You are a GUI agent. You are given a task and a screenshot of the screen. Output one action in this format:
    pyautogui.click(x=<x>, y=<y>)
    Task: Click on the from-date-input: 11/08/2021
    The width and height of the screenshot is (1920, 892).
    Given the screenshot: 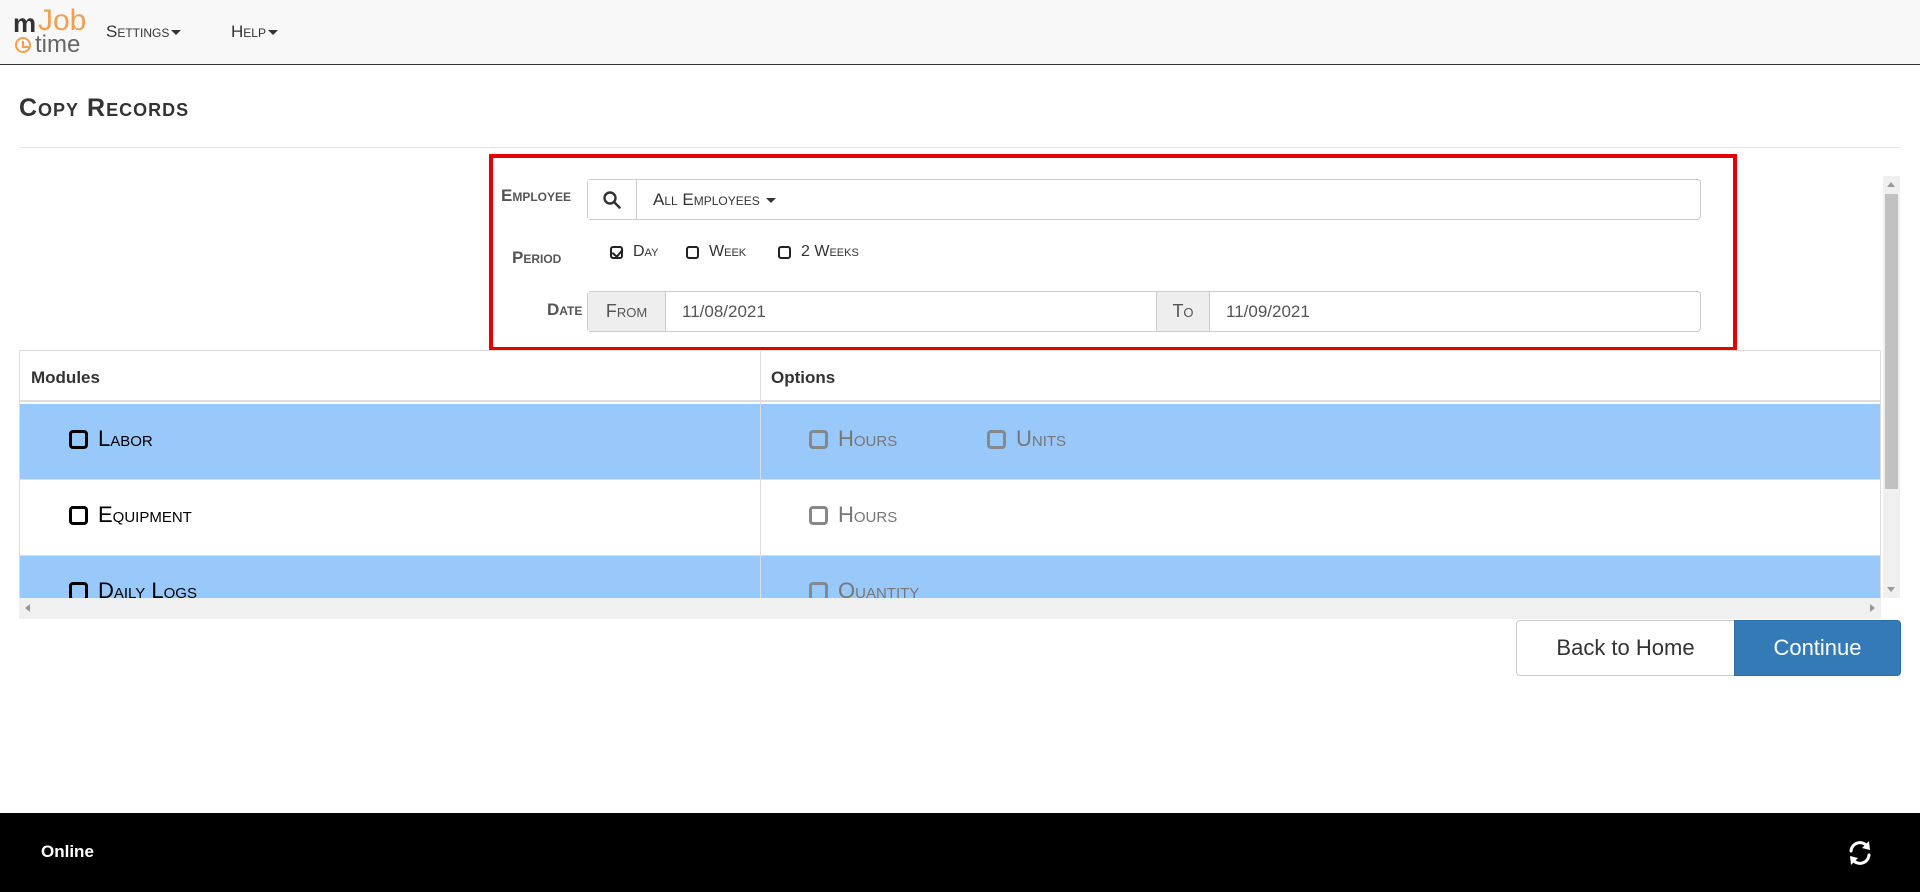 What is the action you would take?
    pyautogui.click(x=724, y=312)
    